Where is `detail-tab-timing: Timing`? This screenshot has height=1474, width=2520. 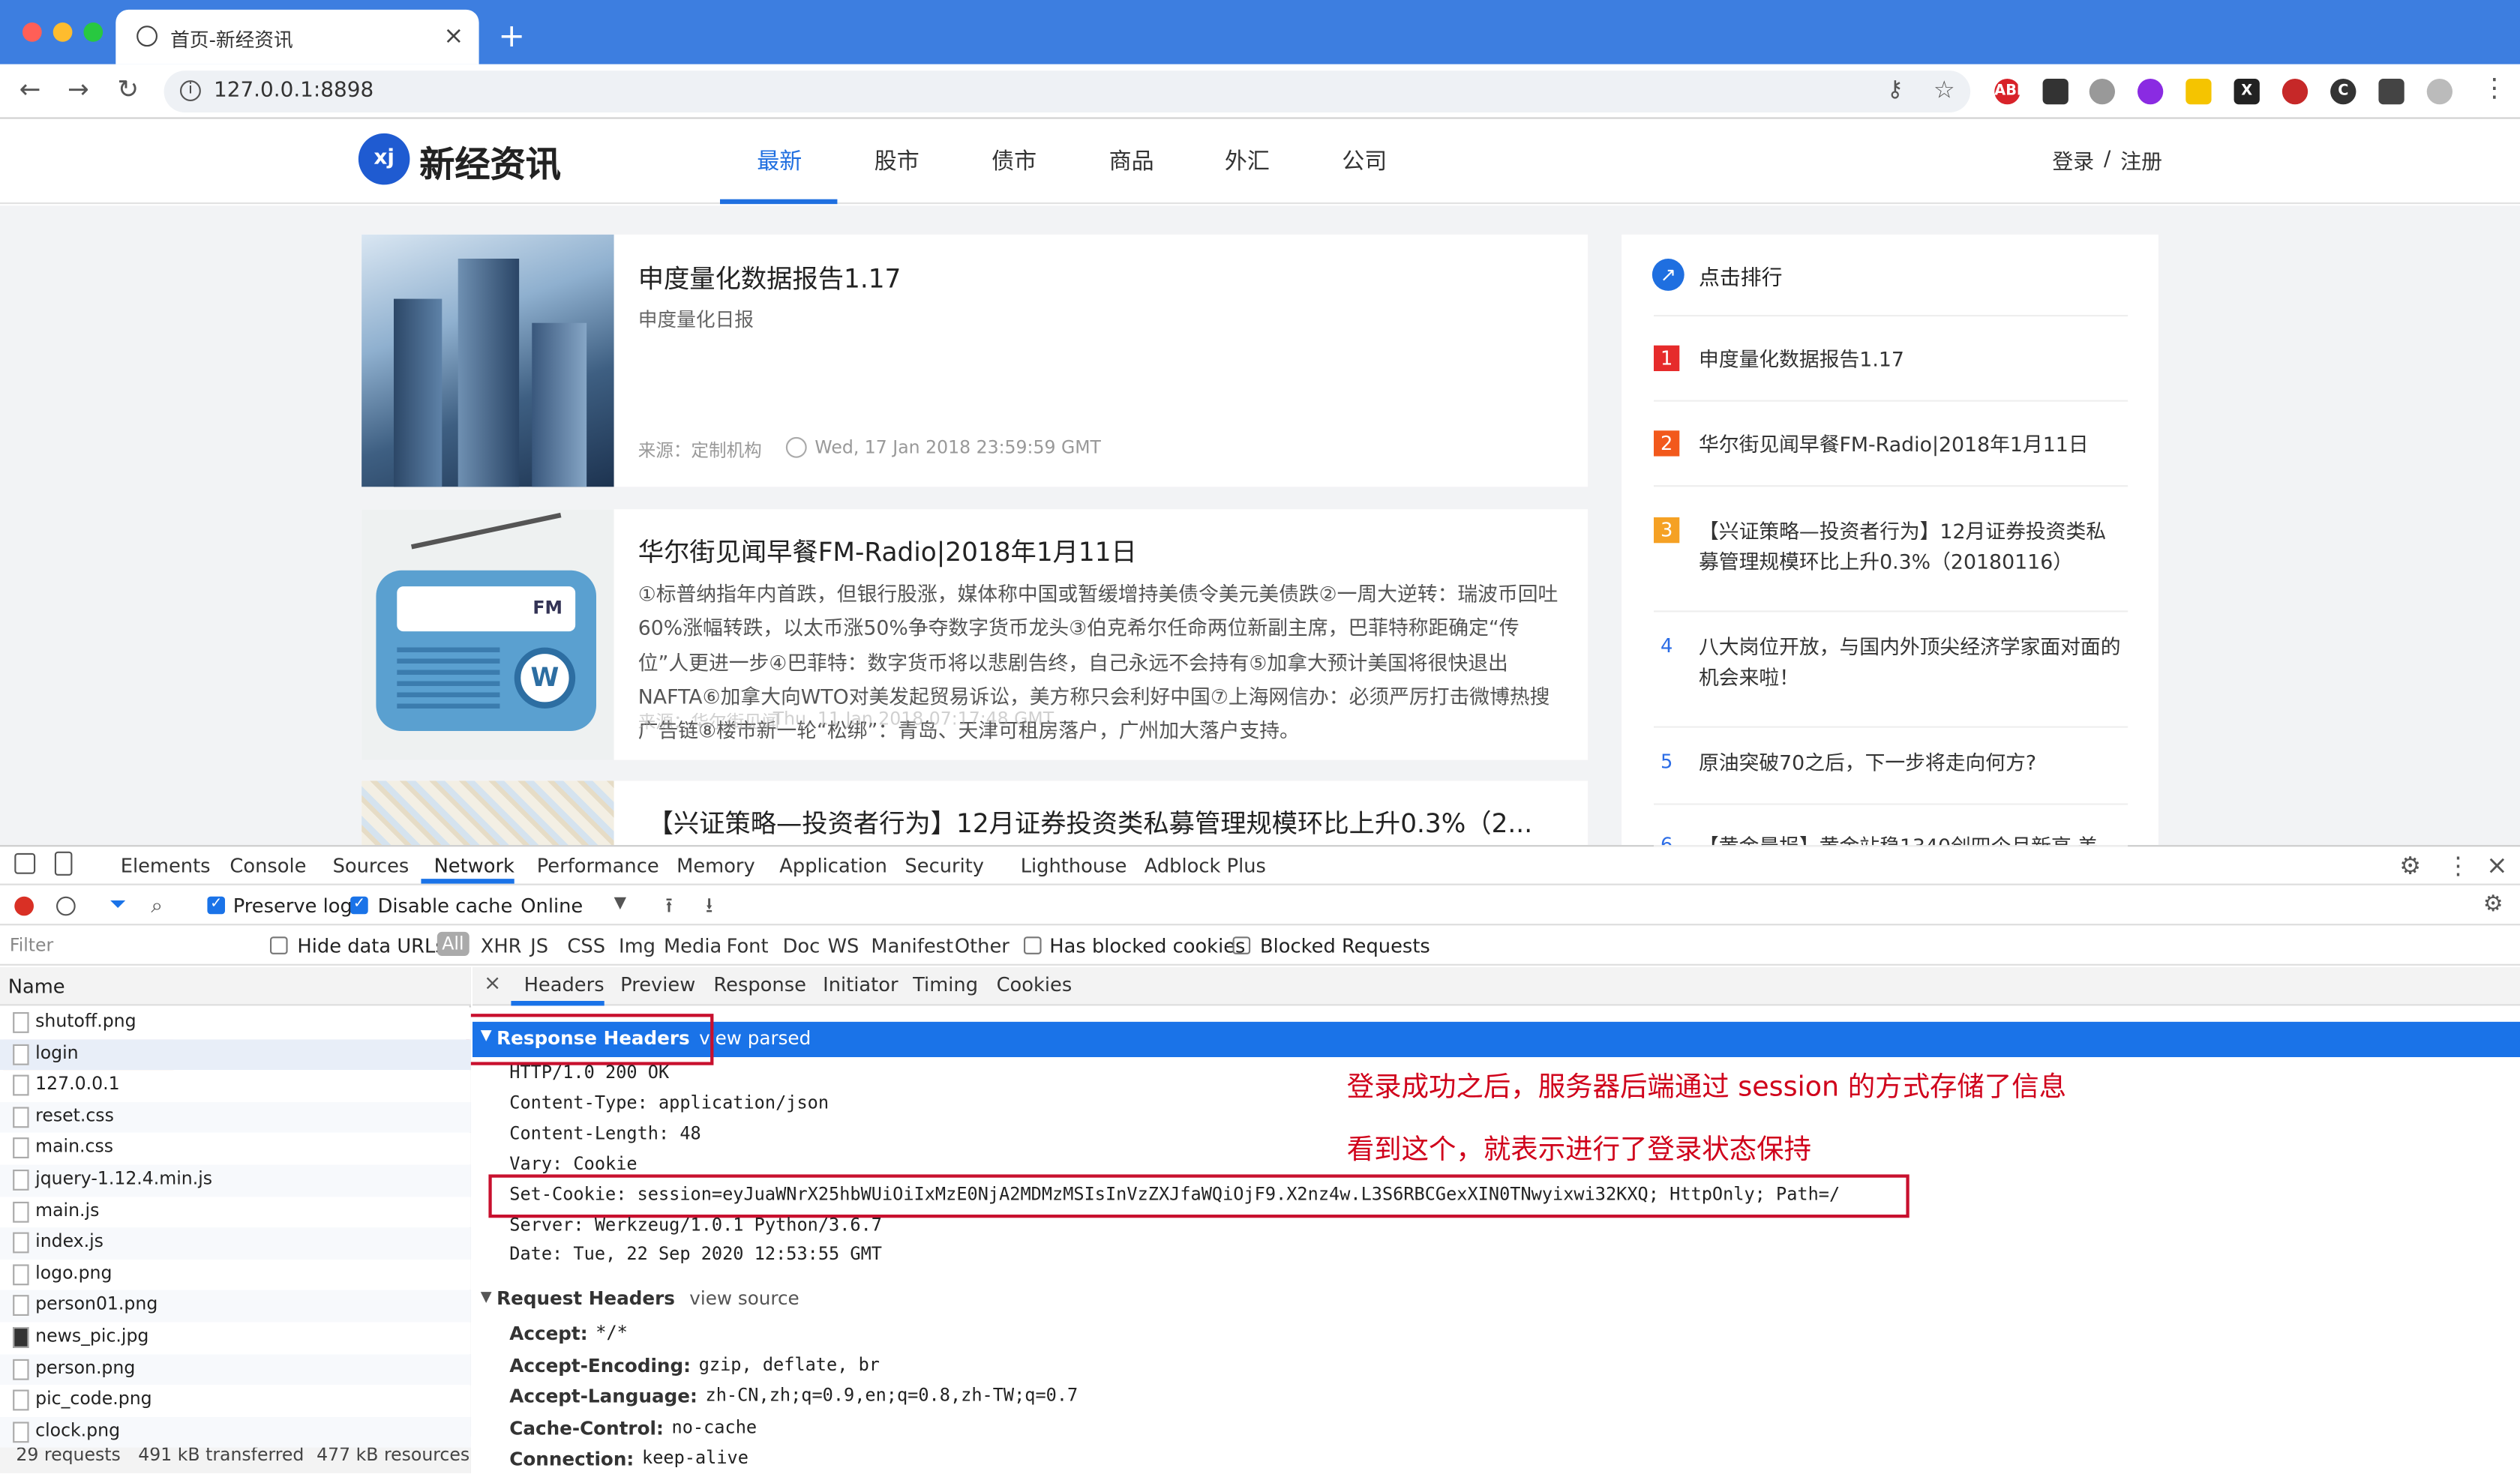 detail-tab-timing: Timing is located at coordinates (945, 985).